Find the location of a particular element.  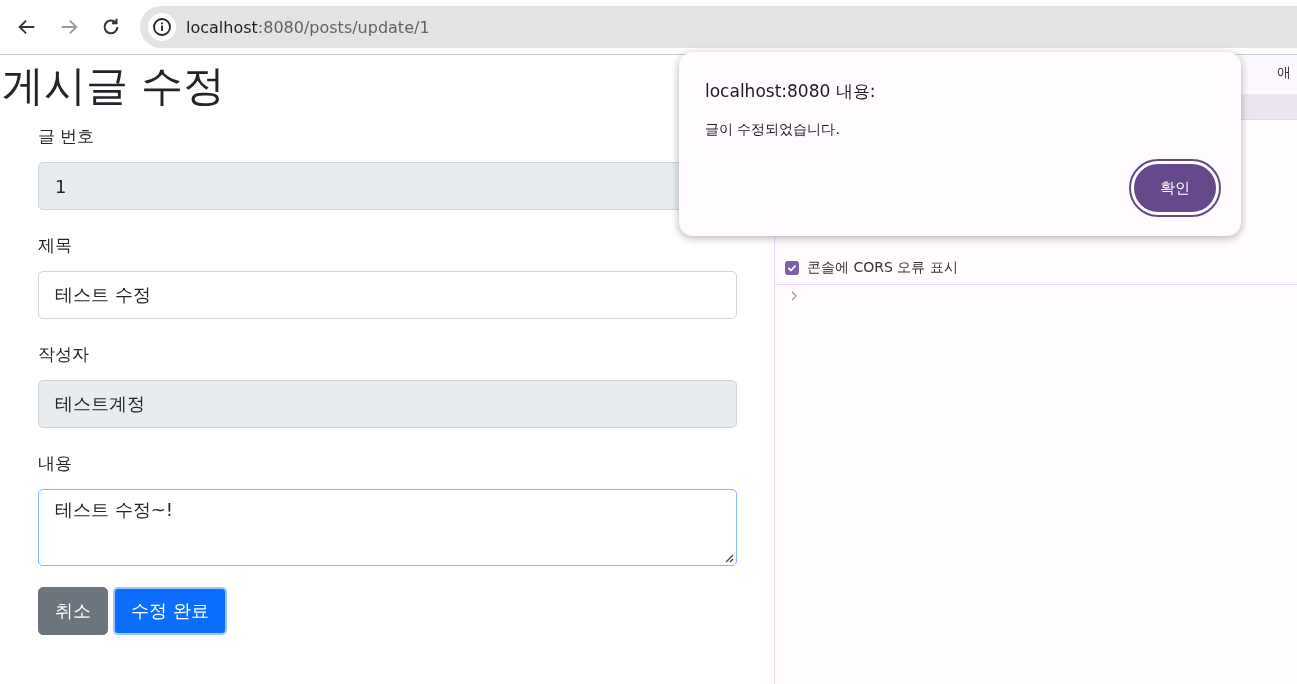

setting-label: 콘솔에 CORS 오류 표시 is located at coordinates (882, 268).